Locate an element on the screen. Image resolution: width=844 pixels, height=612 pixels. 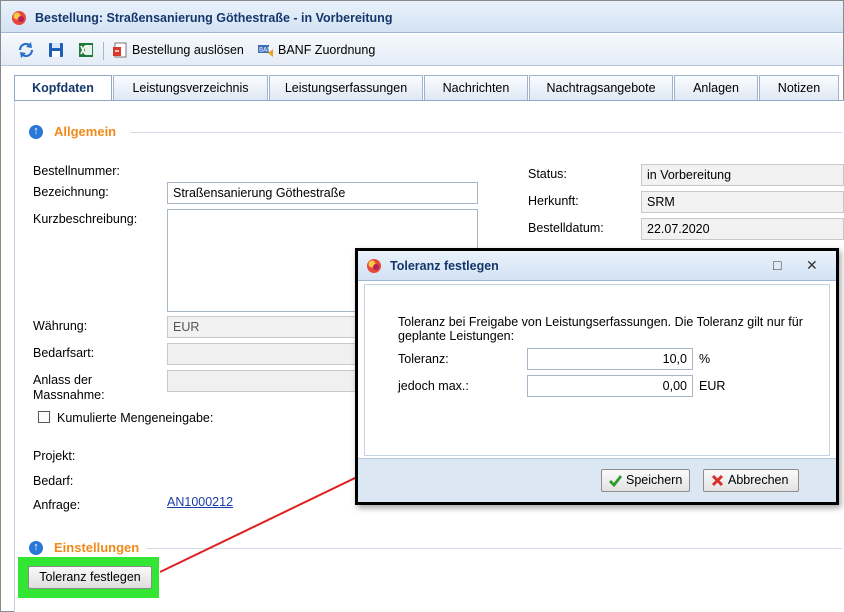
excel-icon is located at coordinates (86, 50).